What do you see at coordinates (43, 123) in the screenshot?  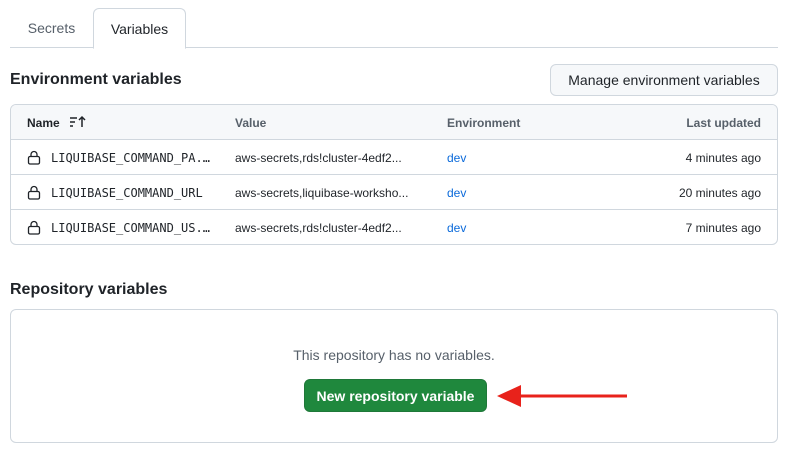 I see `column-header-name: Name` at bounding box center [43, 123].